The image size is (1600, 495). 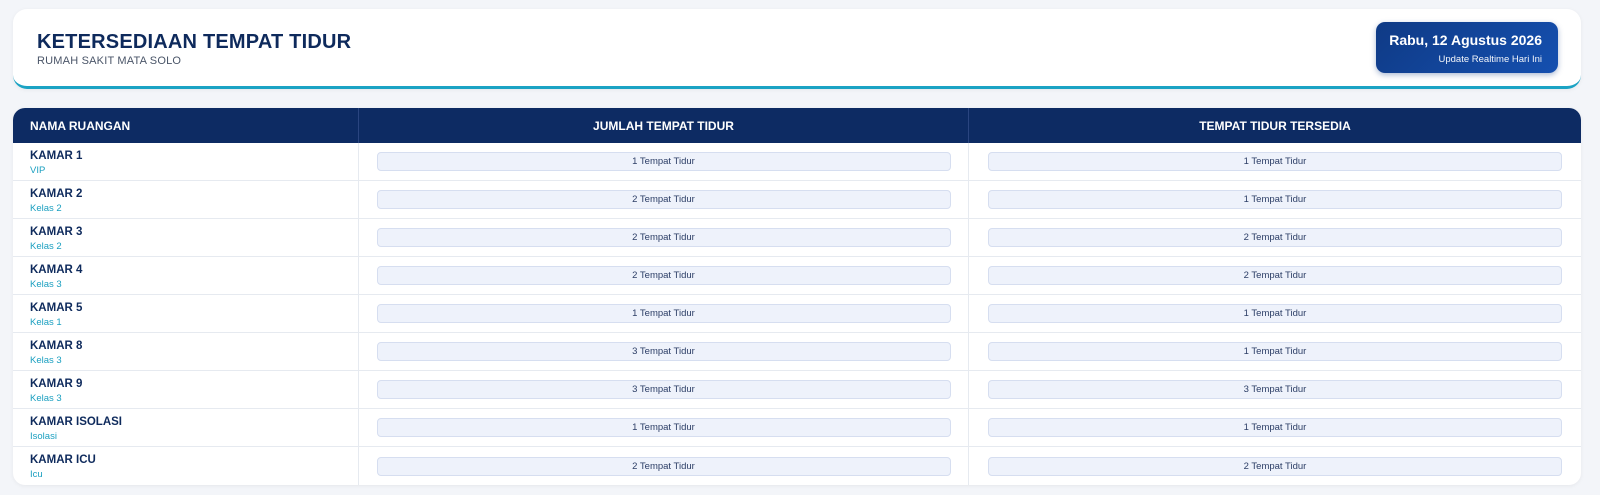 What do you see at coordinates (186, 161) in the screenshot?
I see `room-cell: KAMAR 1 VIP` at bounding box center [186, 161].